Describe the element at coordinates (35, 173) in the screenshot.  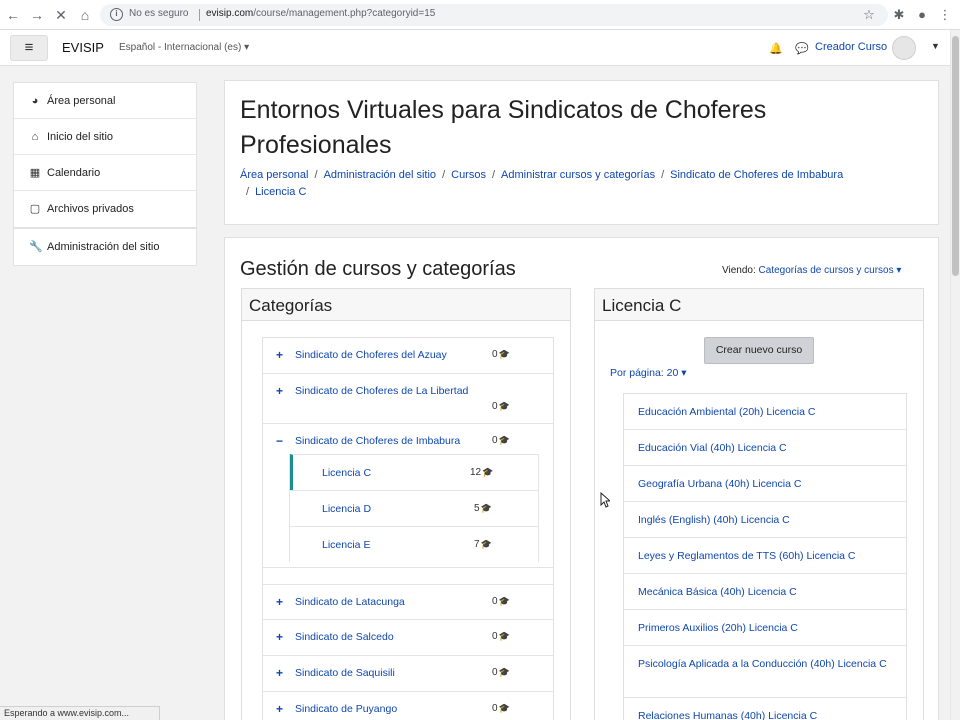
I see `calendar-icon: ▦` at that location.